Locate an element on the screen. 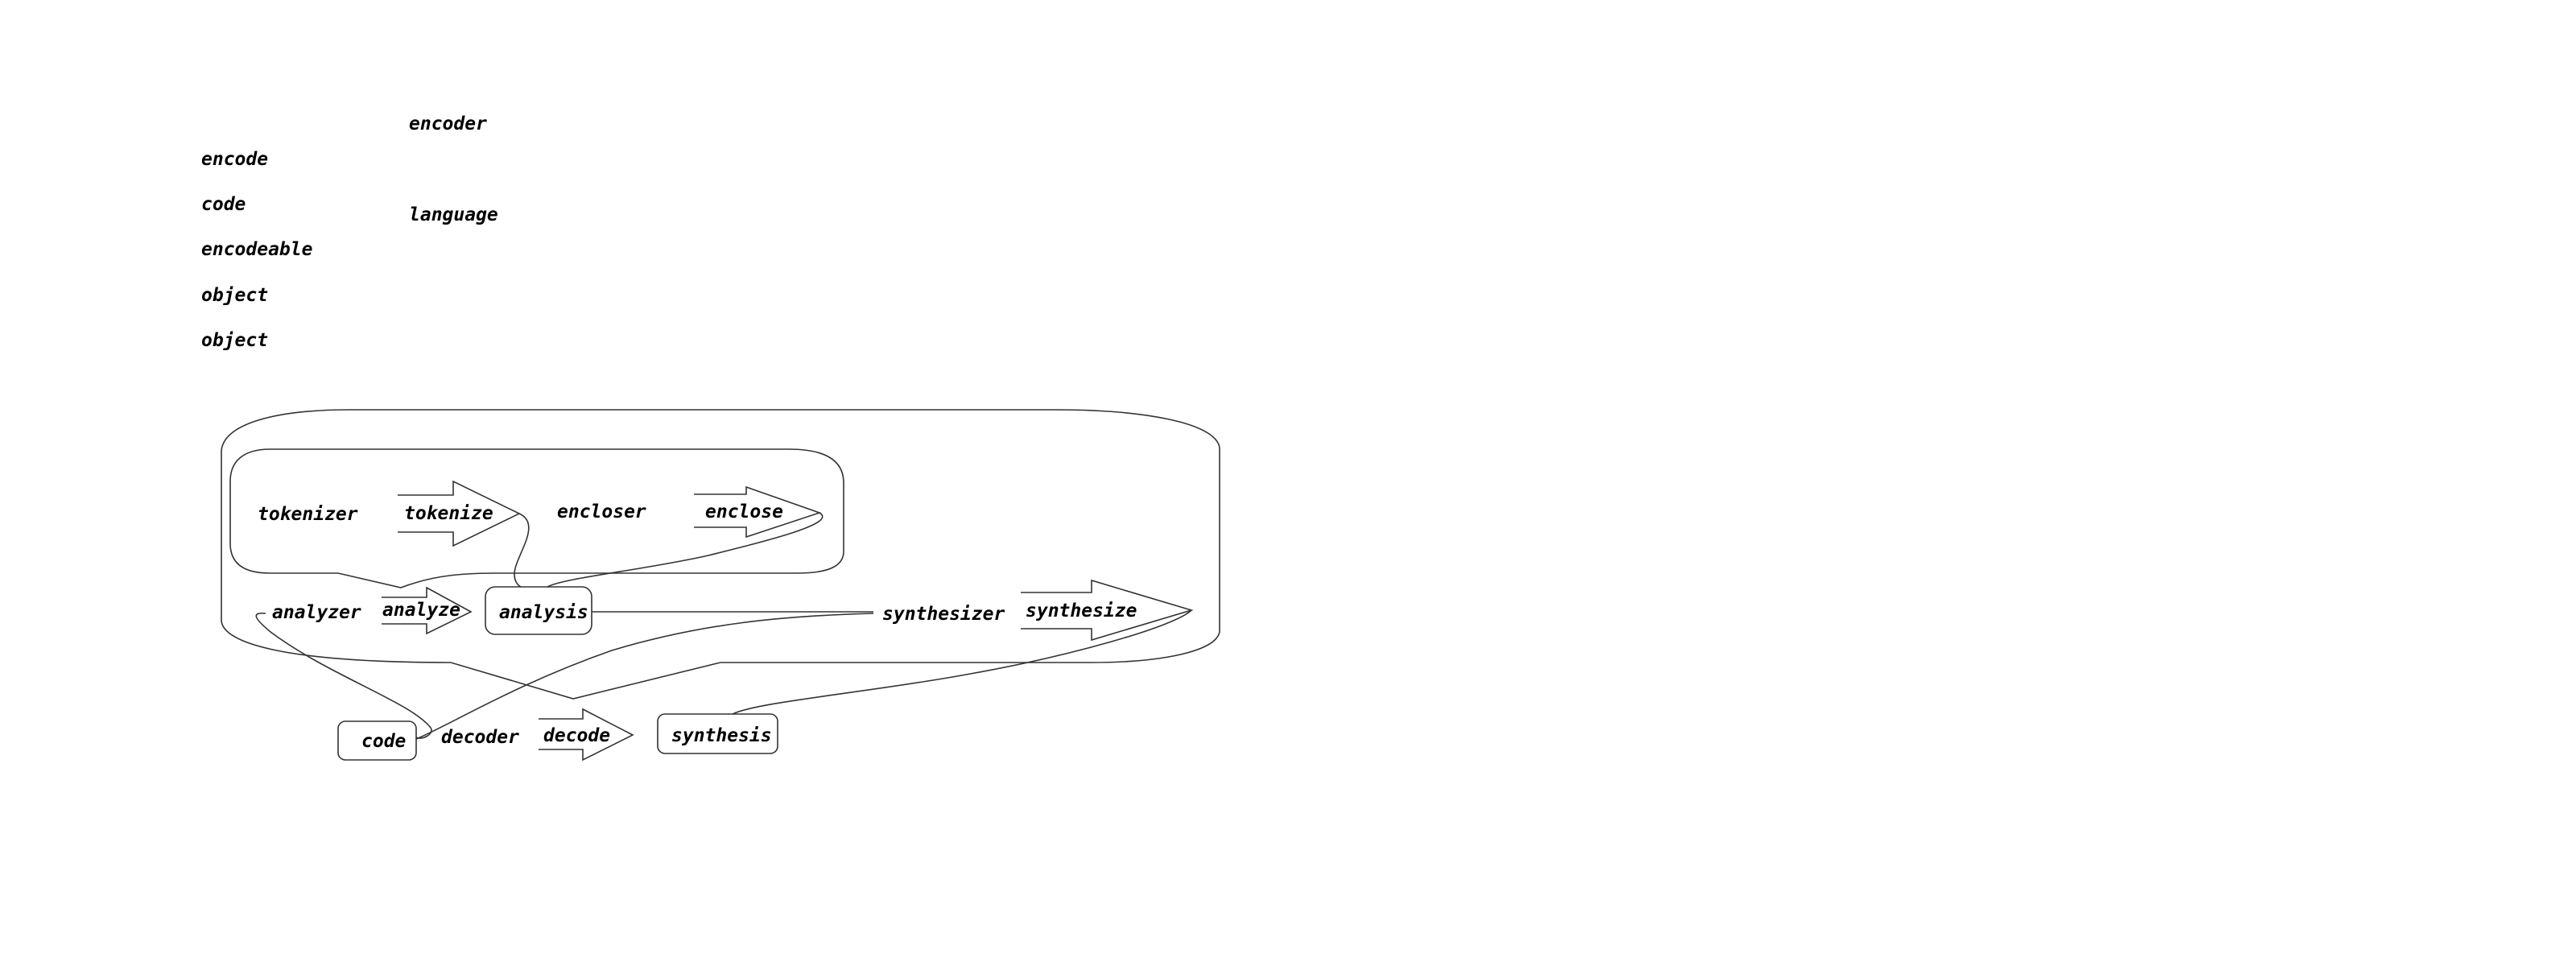  word-list-object: object is located at coordinates (234, 295).